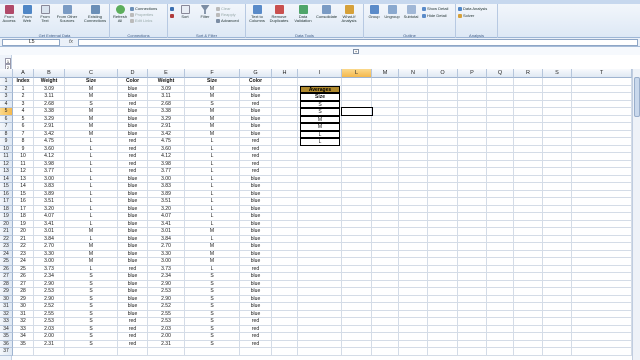 The height and width of the screenshot is (360, 640). What do you see at coordinates (49, 329) in the screenshot?
I see `table-cell: 2.03` at bounding box center [49, 329].